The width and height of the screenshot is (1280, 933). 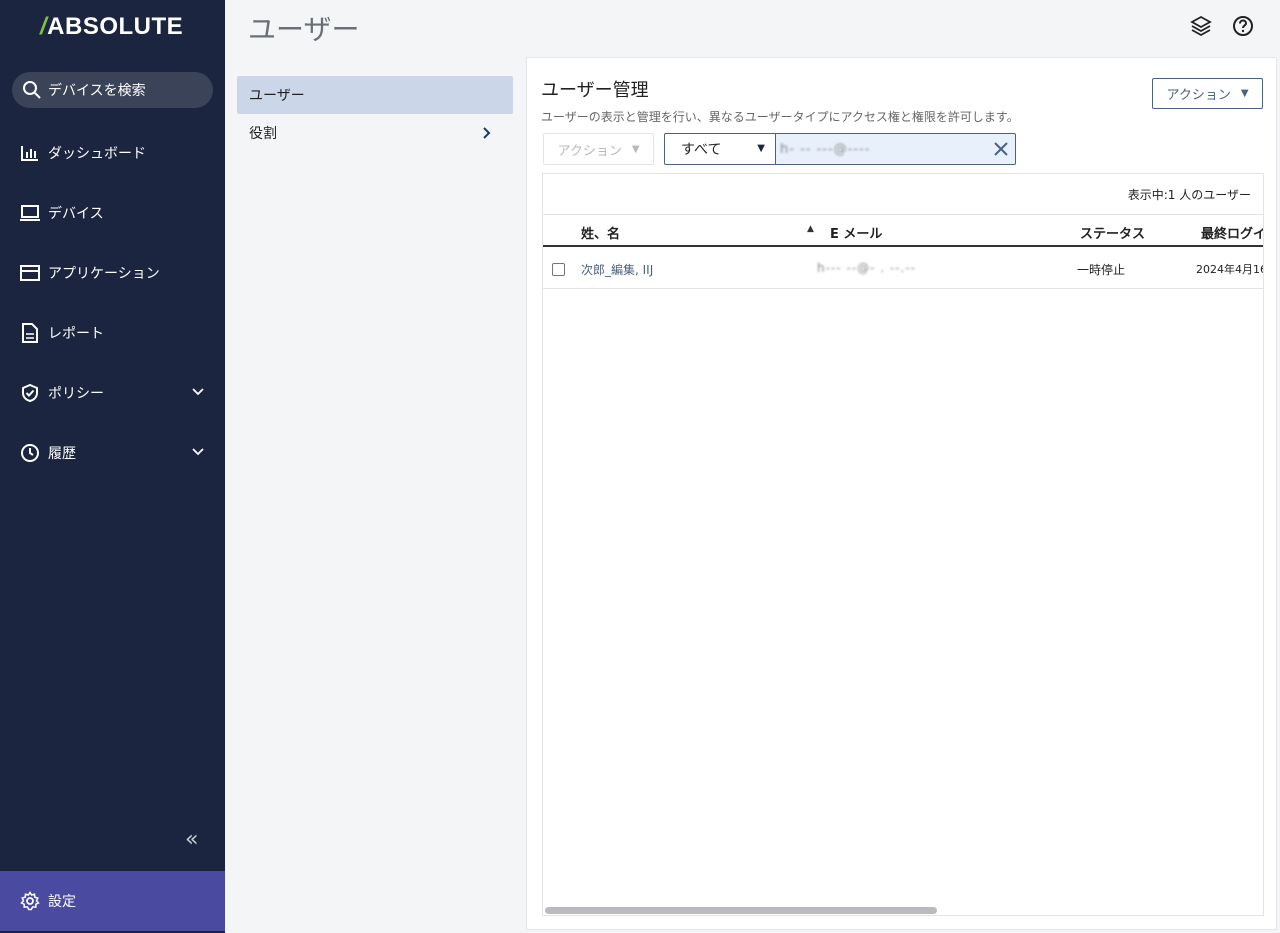 I want to click on chart-icon, so click(x=30, y=153).